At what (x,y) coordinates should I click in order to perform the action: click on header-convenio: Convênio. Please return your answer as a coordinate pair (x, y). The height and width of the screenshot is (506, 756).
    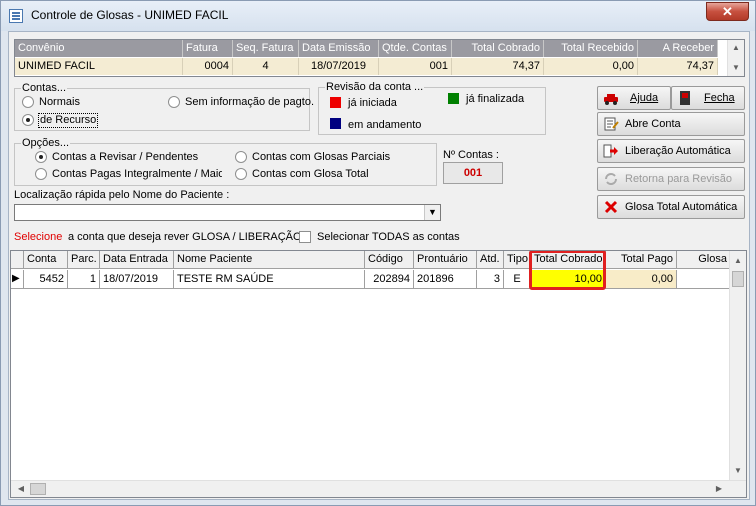
    Looking at the image, I should click on (99, 48).